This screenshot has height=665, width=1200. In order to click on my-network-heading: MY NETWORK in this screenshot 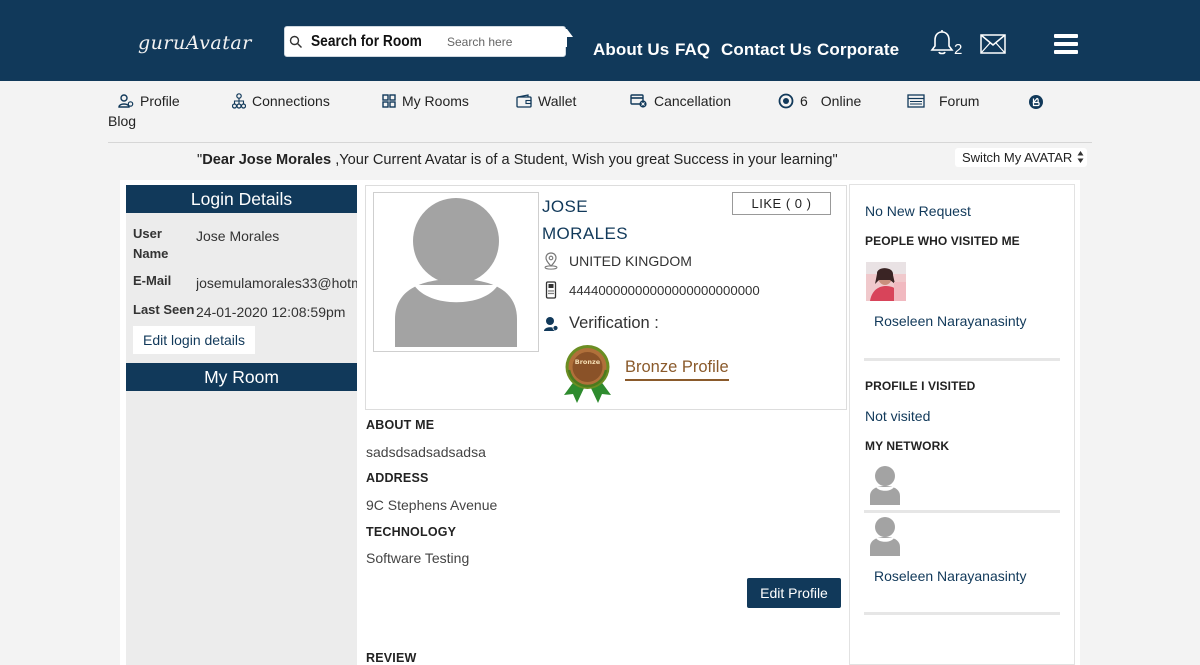, I will do `click(907, 446)`.